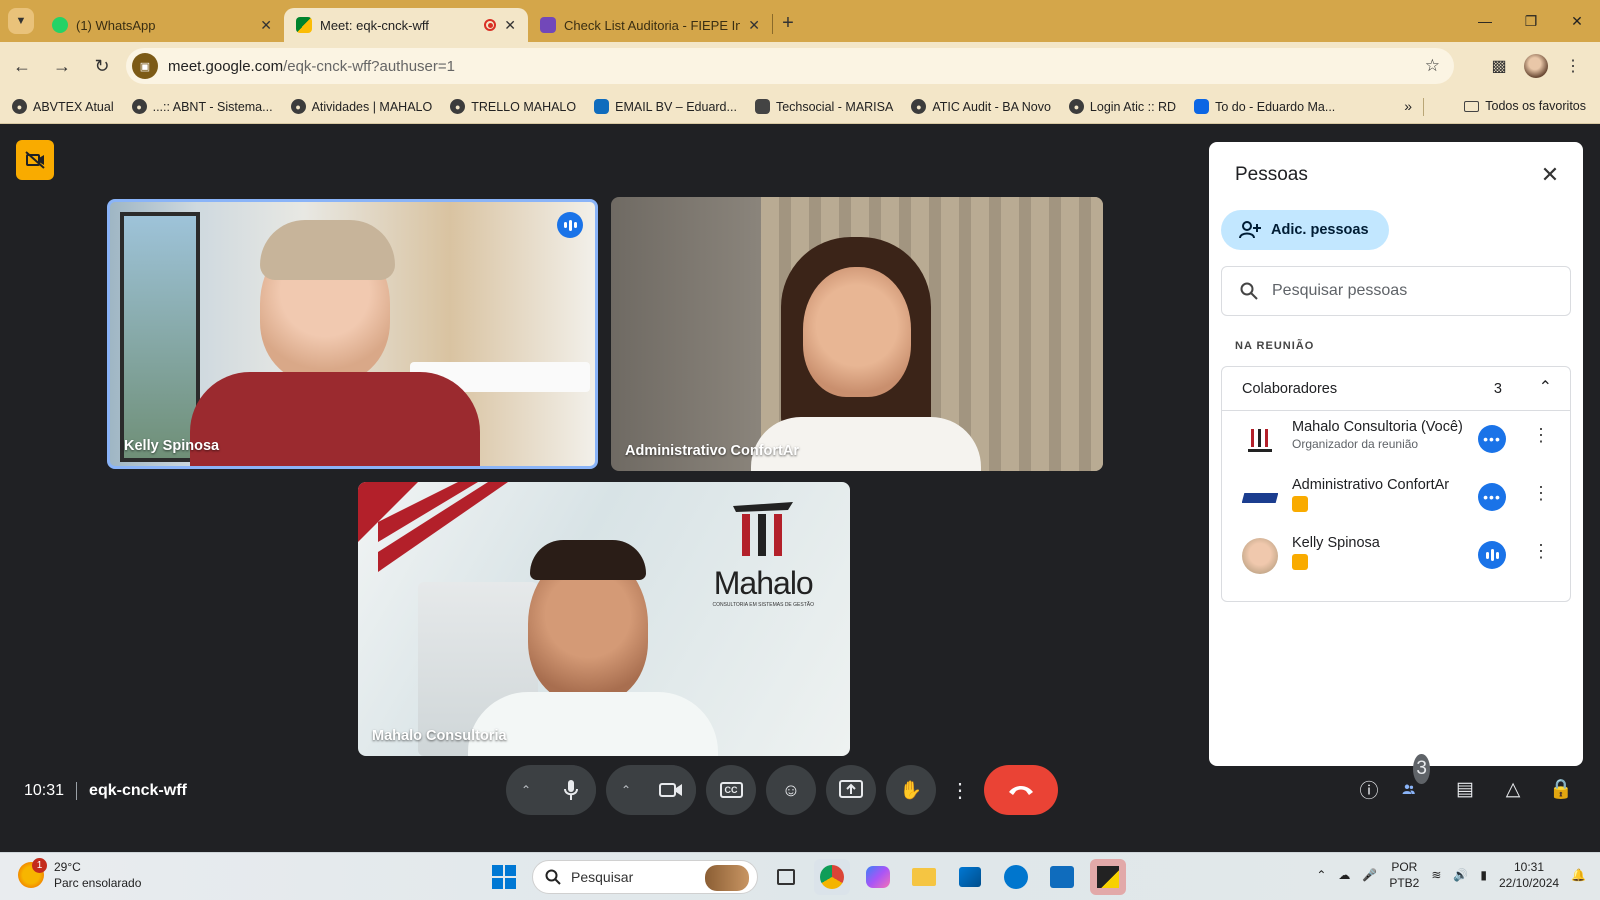 This screenshot has height=900, width=1600. What do you see at coordinates (1396, 498) in the screenshot?
I see `participant-row: Administrativo ConfortAr ••• ⋮` at bounding box center [1396, 498].